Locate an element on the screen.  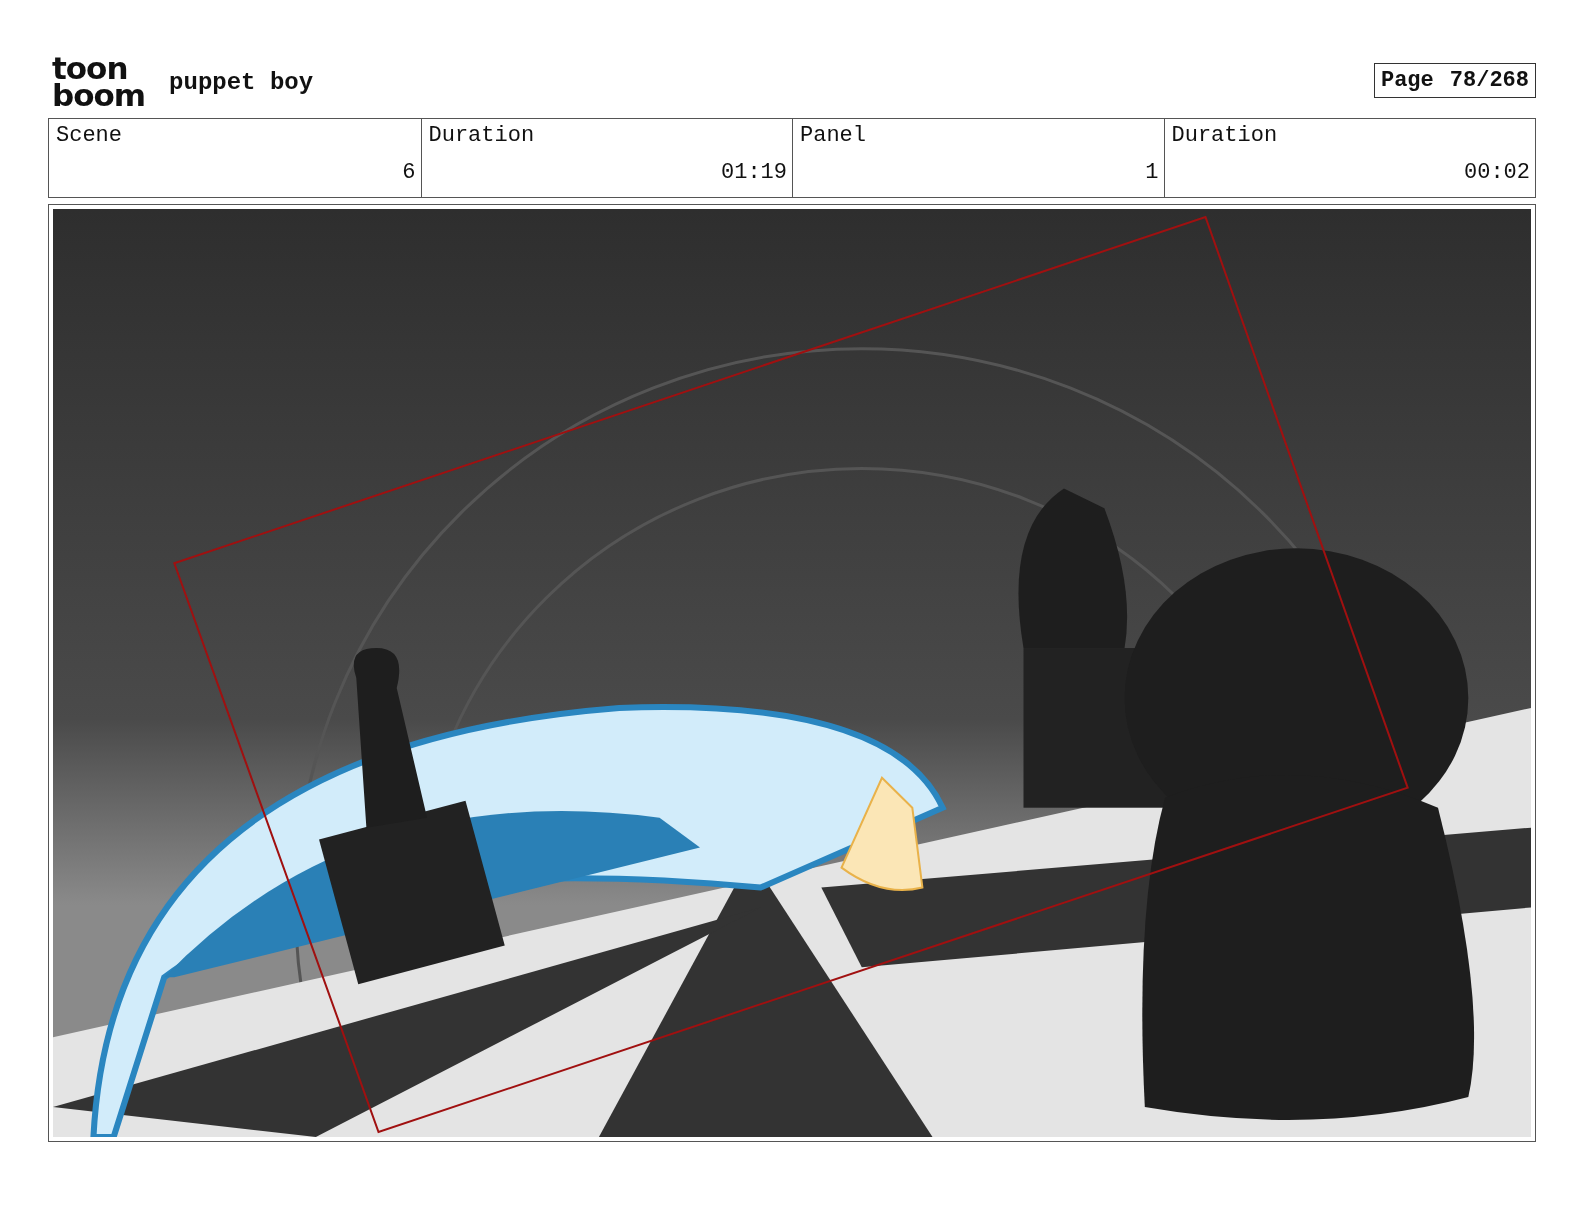
info-value: 00:02 is located at coordinates (1496, 172).